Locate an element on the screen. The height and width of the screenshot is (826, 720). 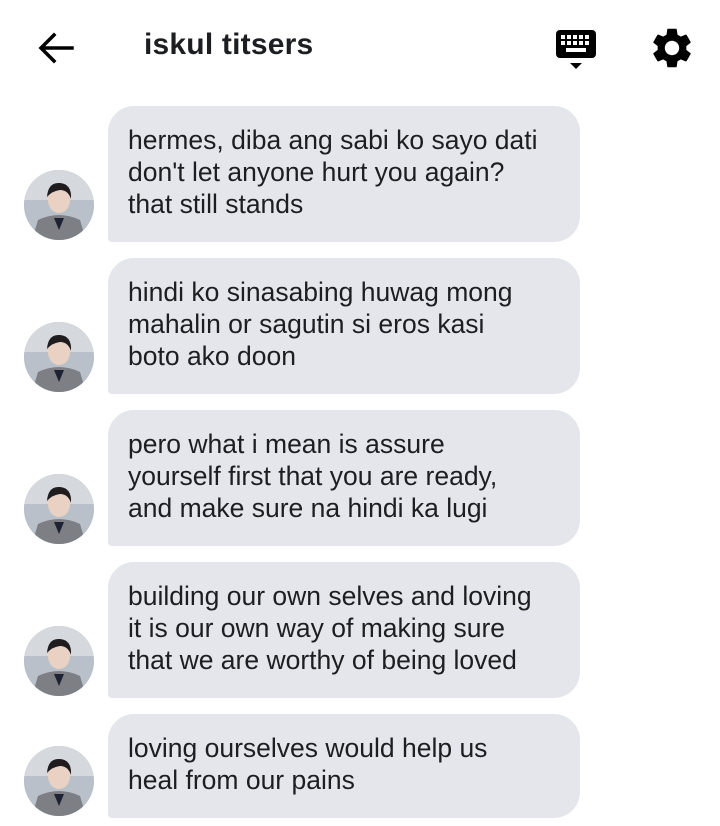
keyboard-icon is located at coordinates (576, 49).